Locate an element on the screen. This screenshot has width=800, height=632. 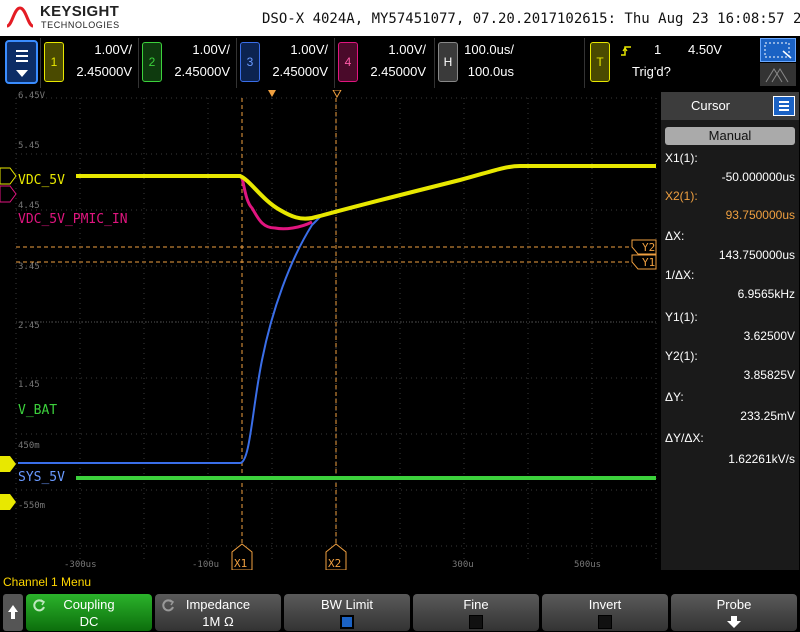
time-label: 500us is located at coordinates (588, 565).